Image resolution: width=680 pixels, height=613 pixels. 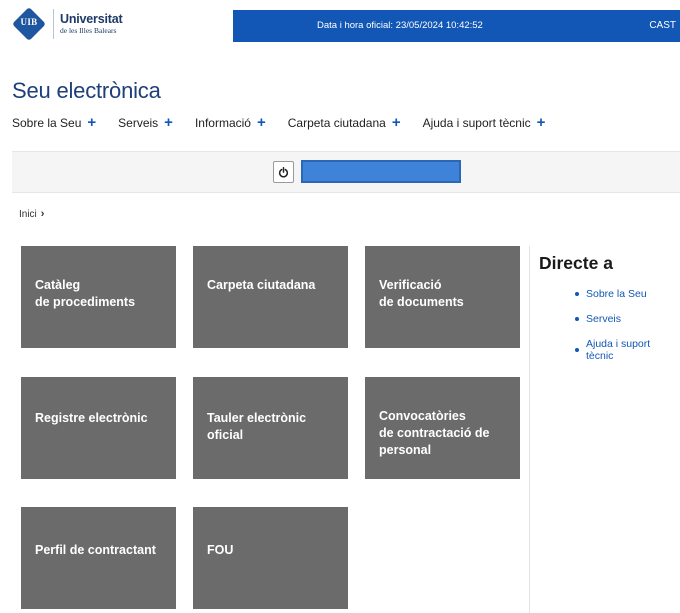 I want to click on nav-item-informacio: Informació +, so click(x=230, y=122).